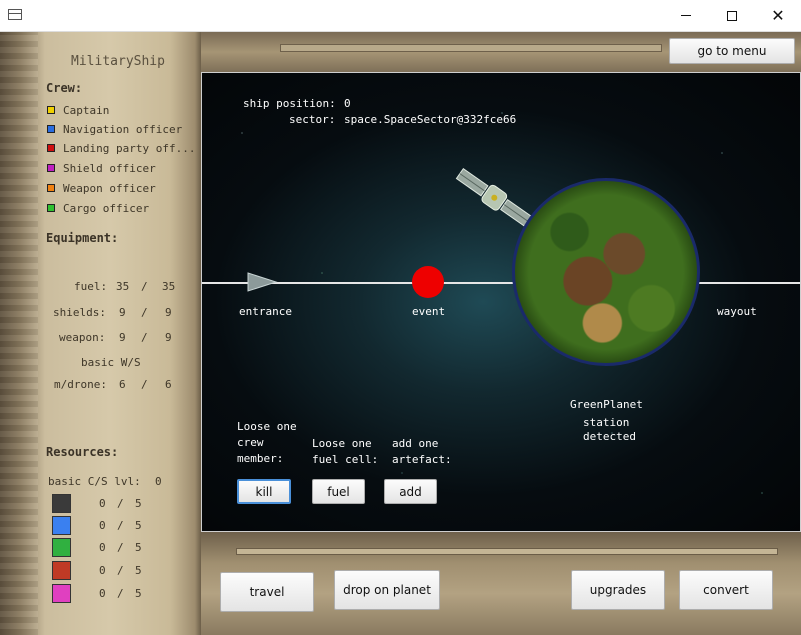 The width and height of the screenshot is (801, 635). I want to click on station-status-line2: detected, so click(609, 436).